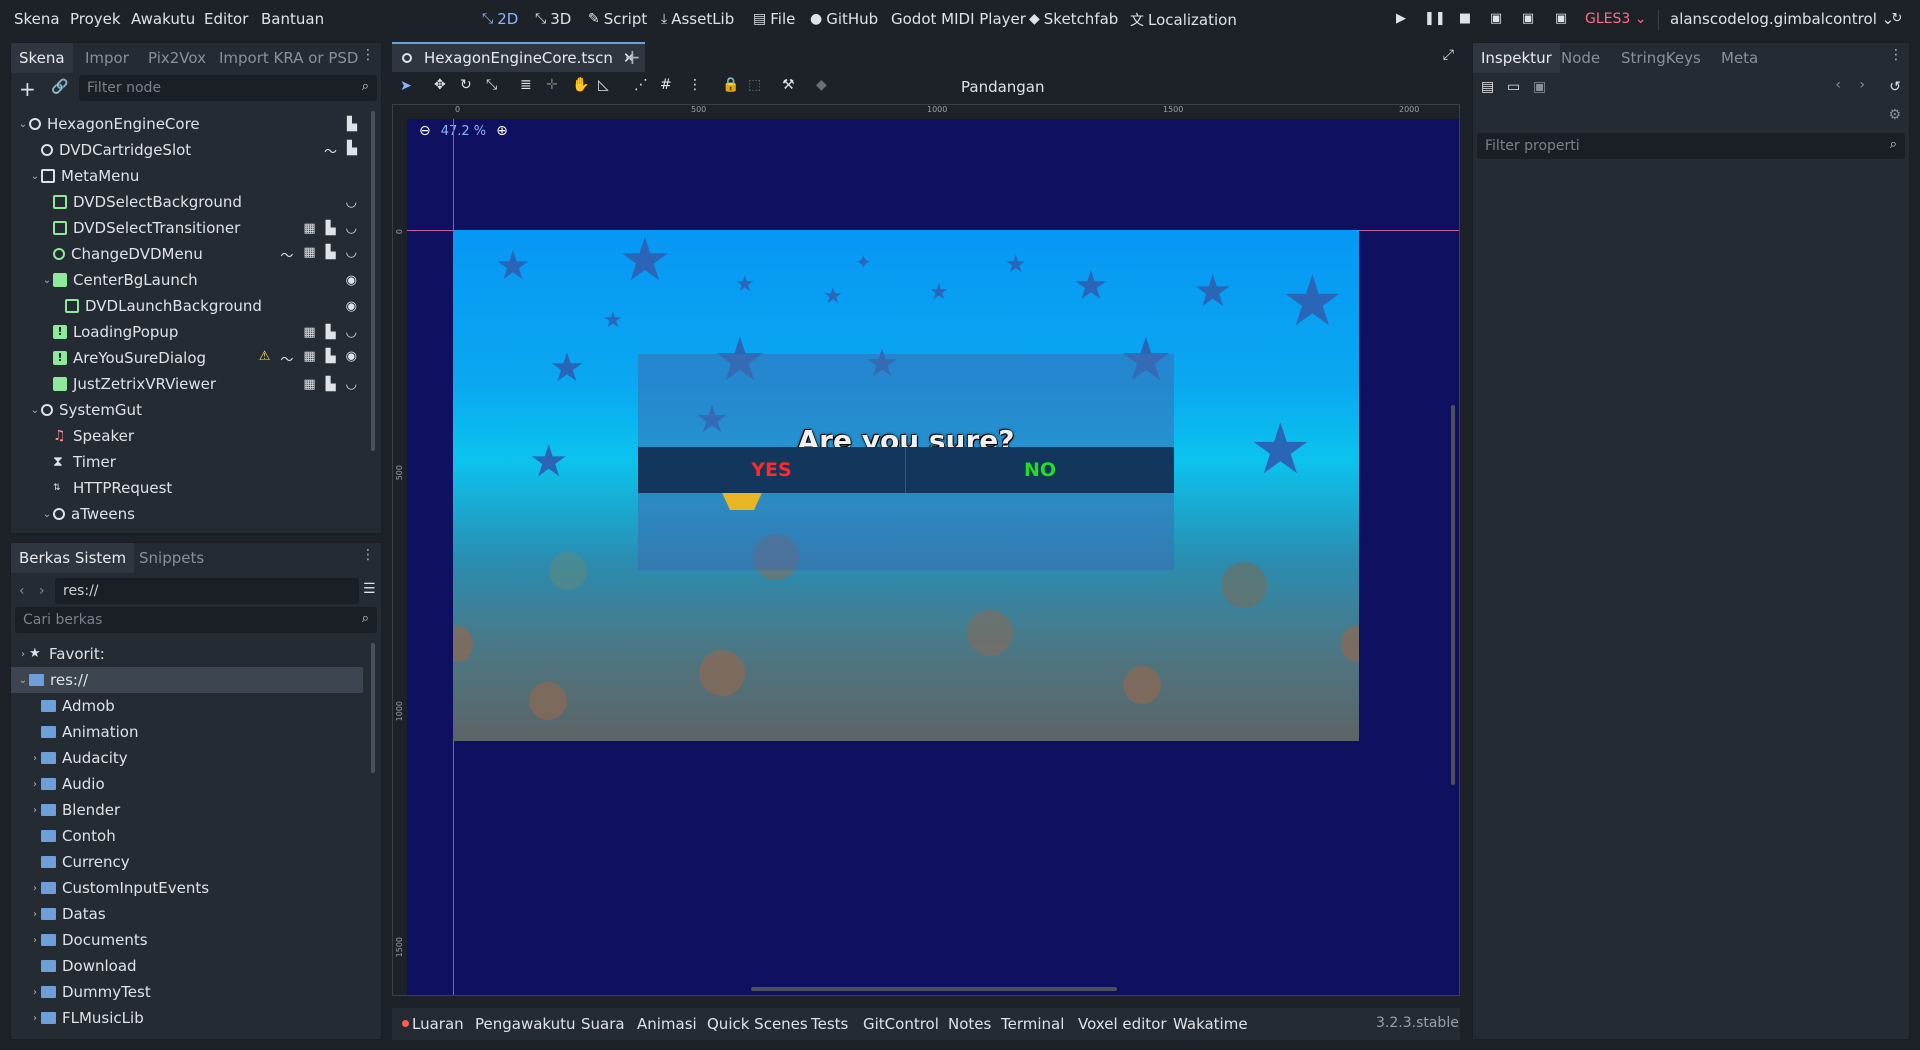 The height and width of the screenshot is (1050, 1920). What do you see at coordinates (969, 1024) in the screenshot?
I see `bottom-tab-notes: Notes` at bounding box center [969, 1024].